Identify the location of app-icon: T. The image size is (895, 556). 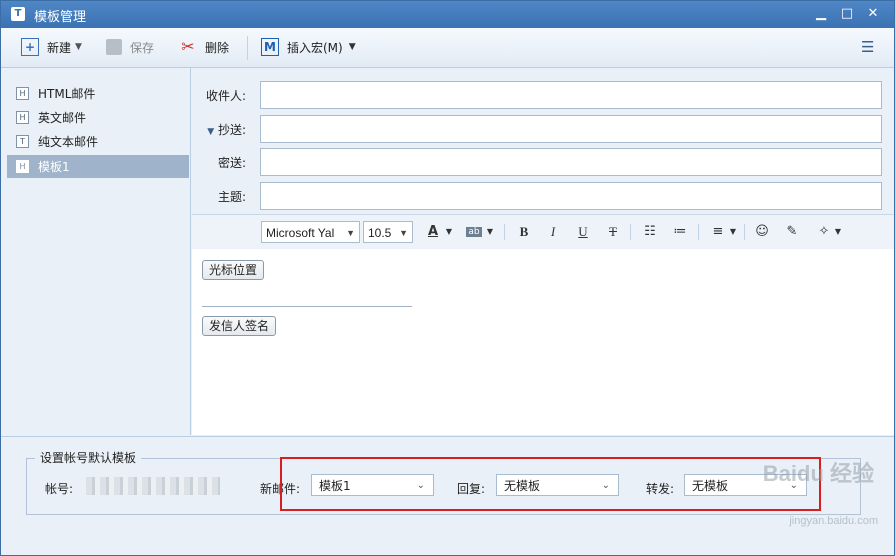
(18, 14).